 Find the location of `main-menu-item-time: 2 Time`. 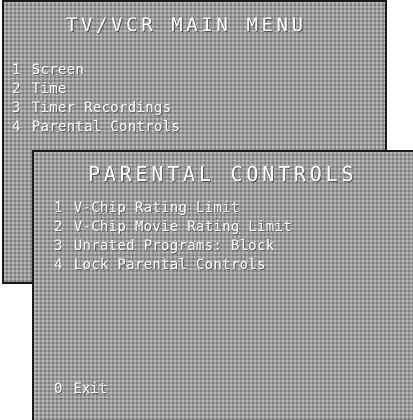

main-menu-item-time: 2 Time is located at coordinates (96, 89).